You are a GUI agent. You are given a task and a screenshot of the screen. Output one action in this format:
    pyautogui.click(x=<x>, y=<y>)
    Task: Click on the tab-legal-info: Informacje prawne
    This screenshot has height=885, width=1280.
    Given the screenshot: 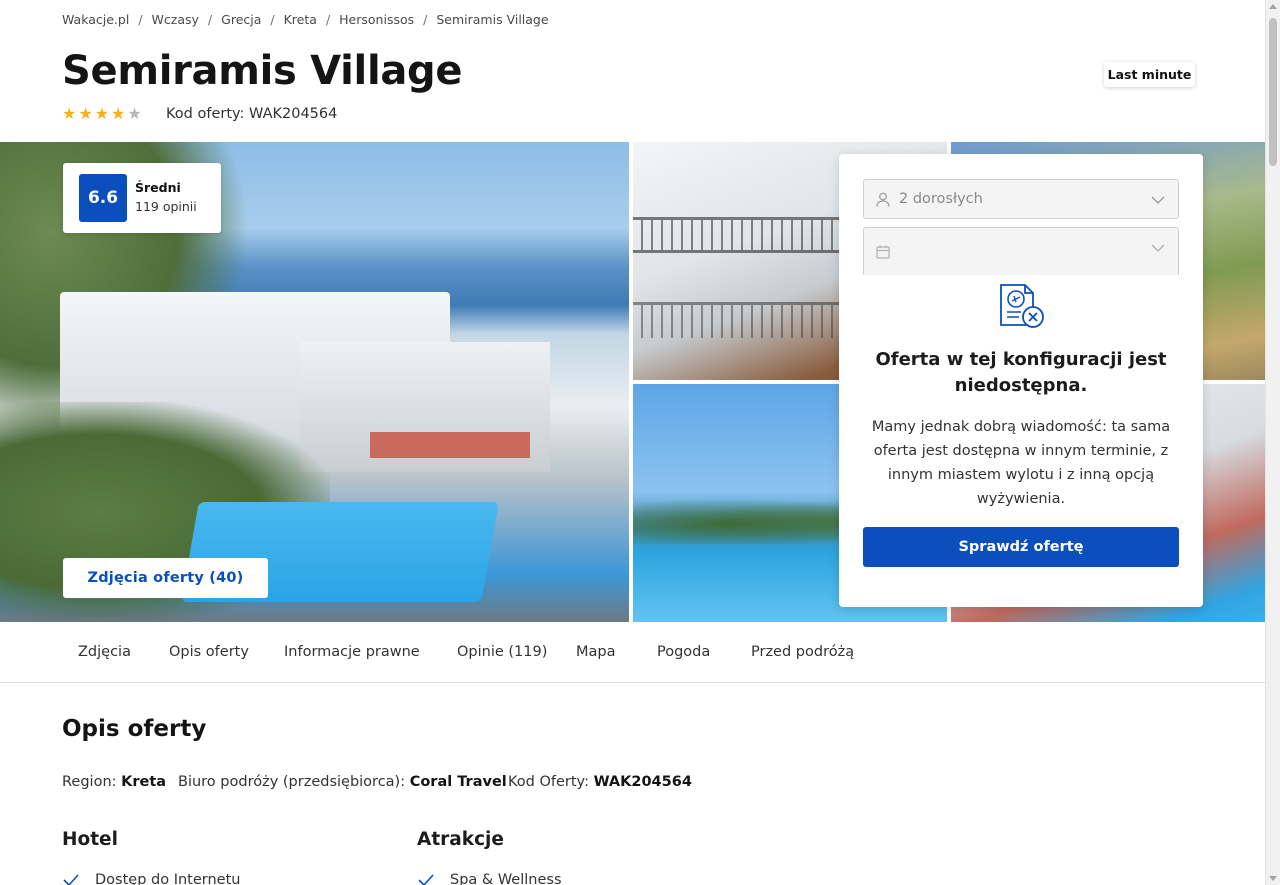 What is the action you would take?
    pyautogui.click(x=352, y=652)
    